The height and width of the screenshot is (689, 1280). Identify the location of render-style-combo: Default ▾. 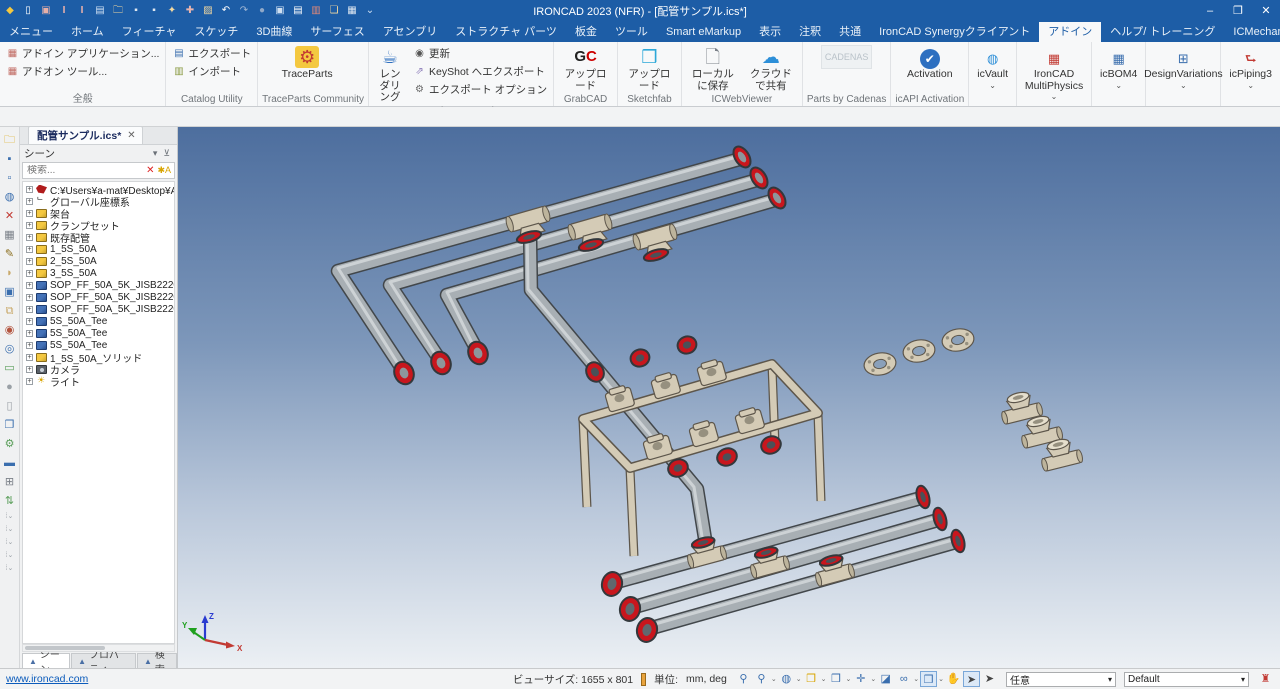
(1186, 679).